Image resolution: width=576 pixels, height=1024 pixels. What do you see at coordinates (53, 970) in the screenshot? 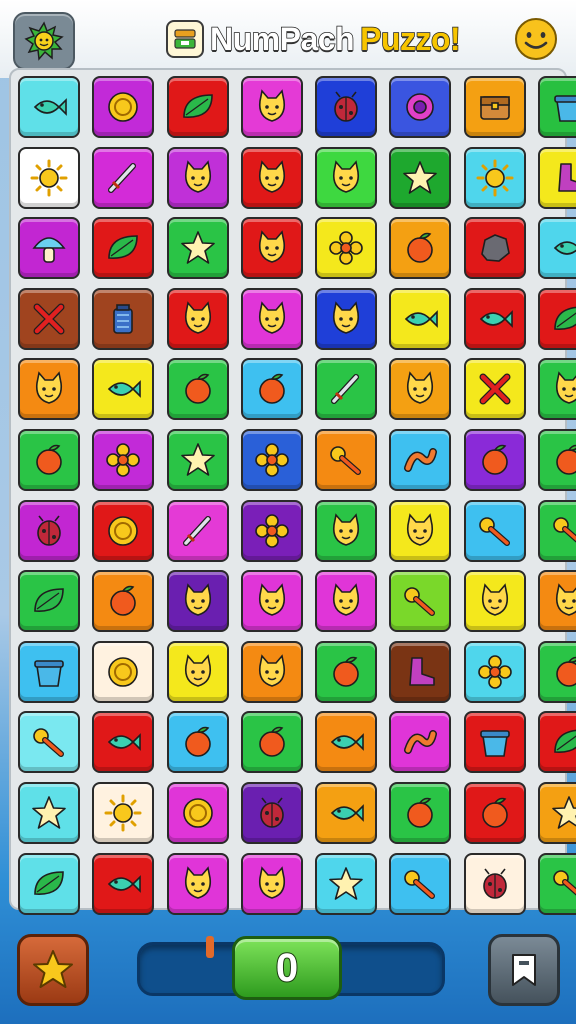
I see `star-button` at bounding box center [53, 970].